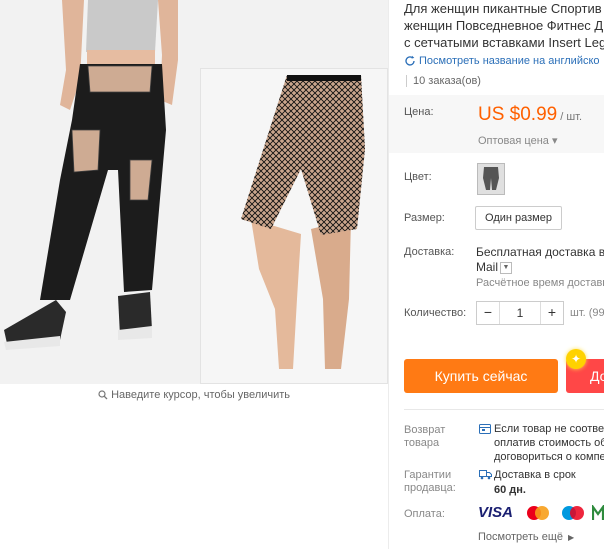 This screenshot has width=604, height=549. I want to click on return-text-line: договориться о компе, so click(549, 457).